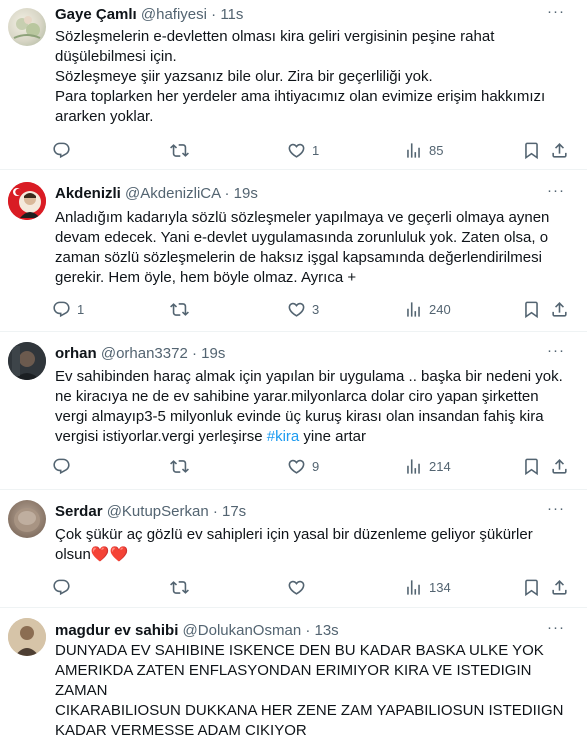  I want to click on heart-emoji: ❤️❤️, so click(109, 554).